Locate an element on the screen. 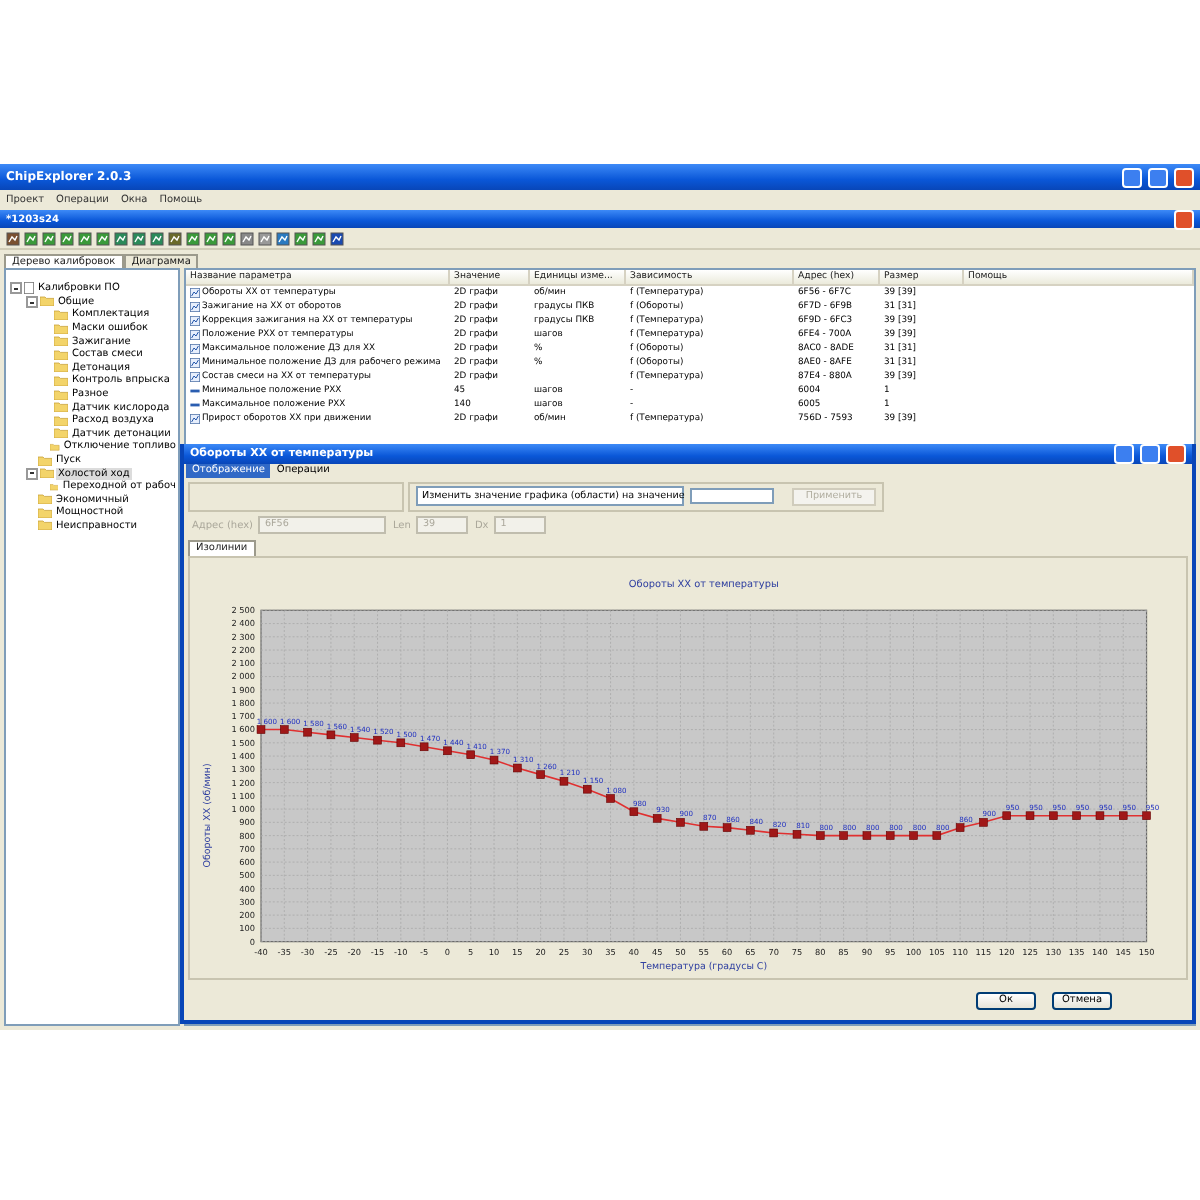 The width and height of the screenshot is (1200, 1200). document-icon is located at coordinates (29, 288).